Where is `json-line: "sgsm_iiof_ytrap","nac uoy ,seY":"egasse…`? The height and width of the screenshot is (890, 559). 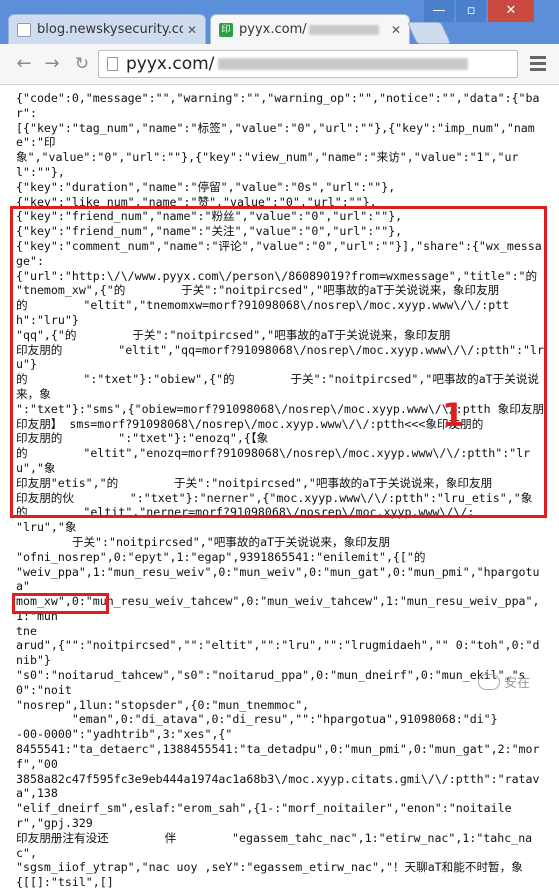 json-line: "sgsm_iiof_ytrap","nac uoy ,seY":"egasse… is located at coordinates (269, 867).